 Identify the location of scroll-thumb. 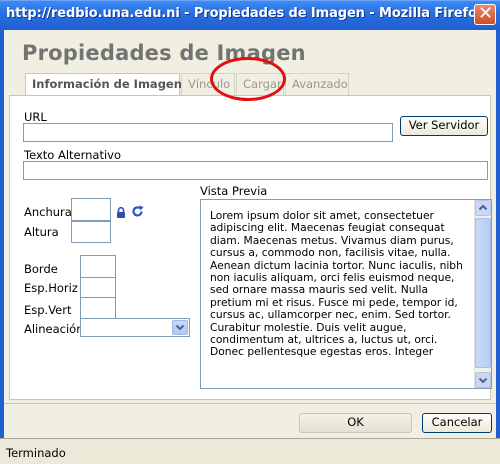
(483, 293).